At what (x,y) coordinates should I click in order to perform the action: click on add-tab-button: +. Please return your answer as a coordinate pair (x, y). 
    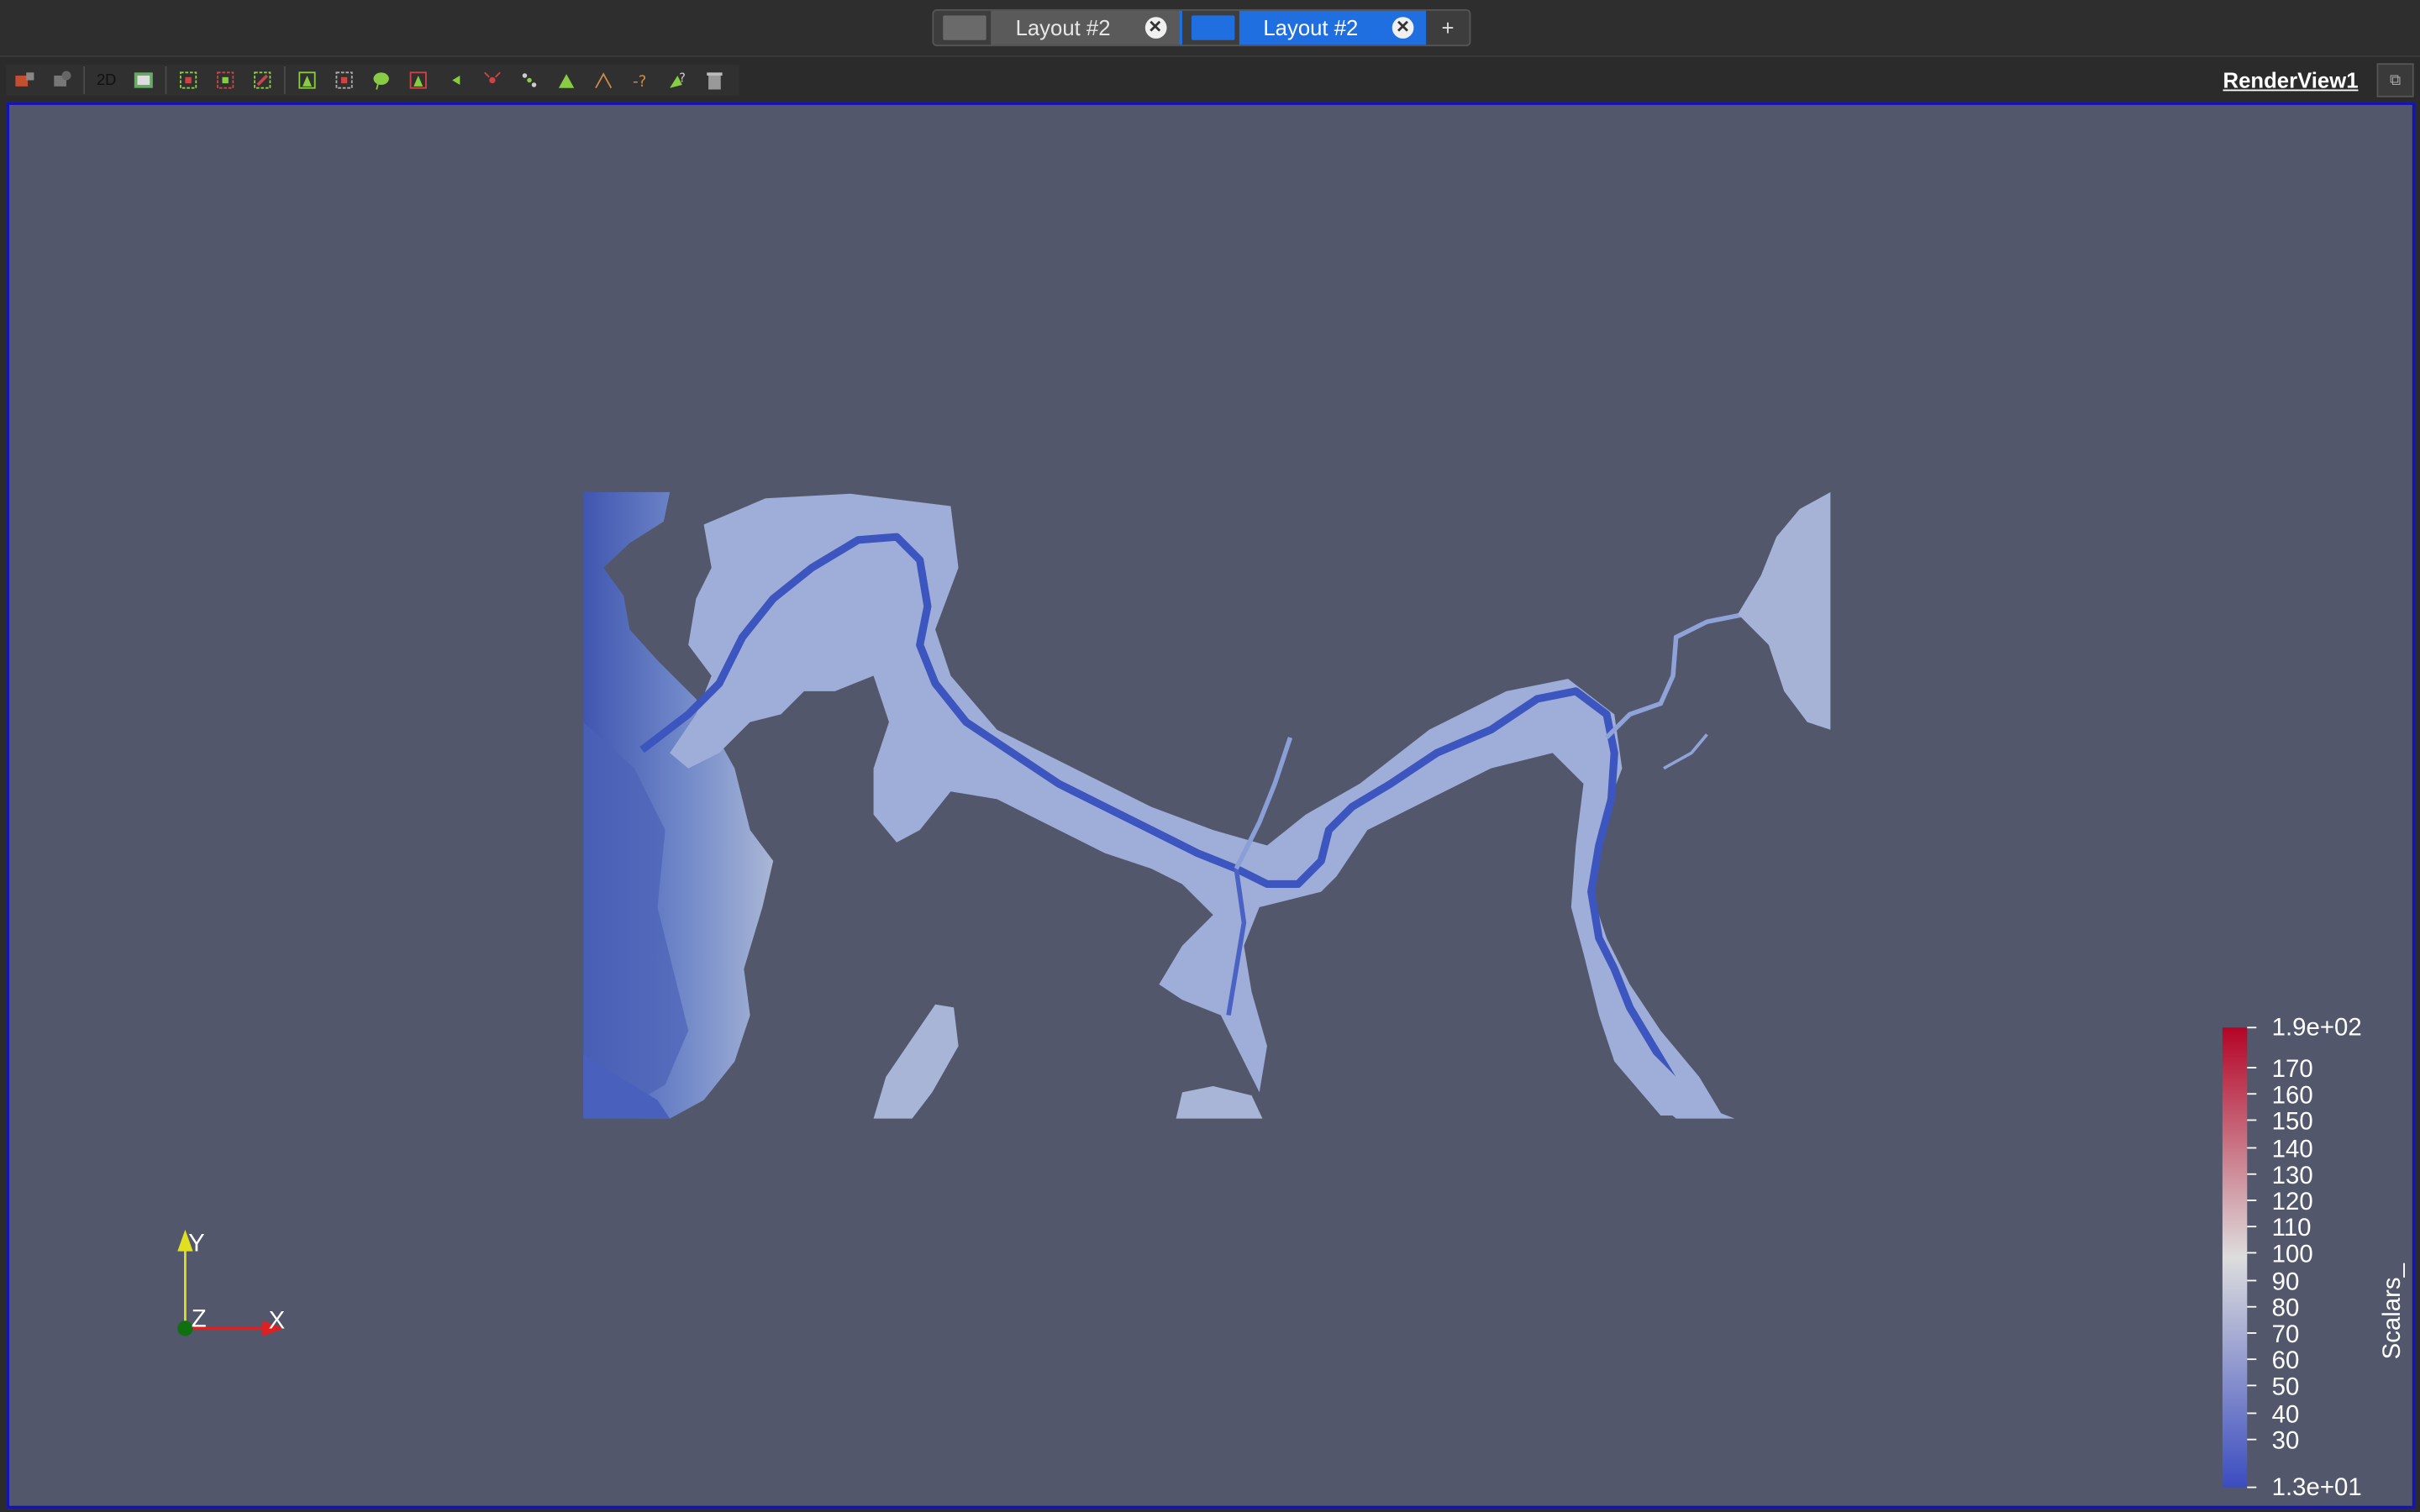
    Looking at the image, I should click on (1448, 27).